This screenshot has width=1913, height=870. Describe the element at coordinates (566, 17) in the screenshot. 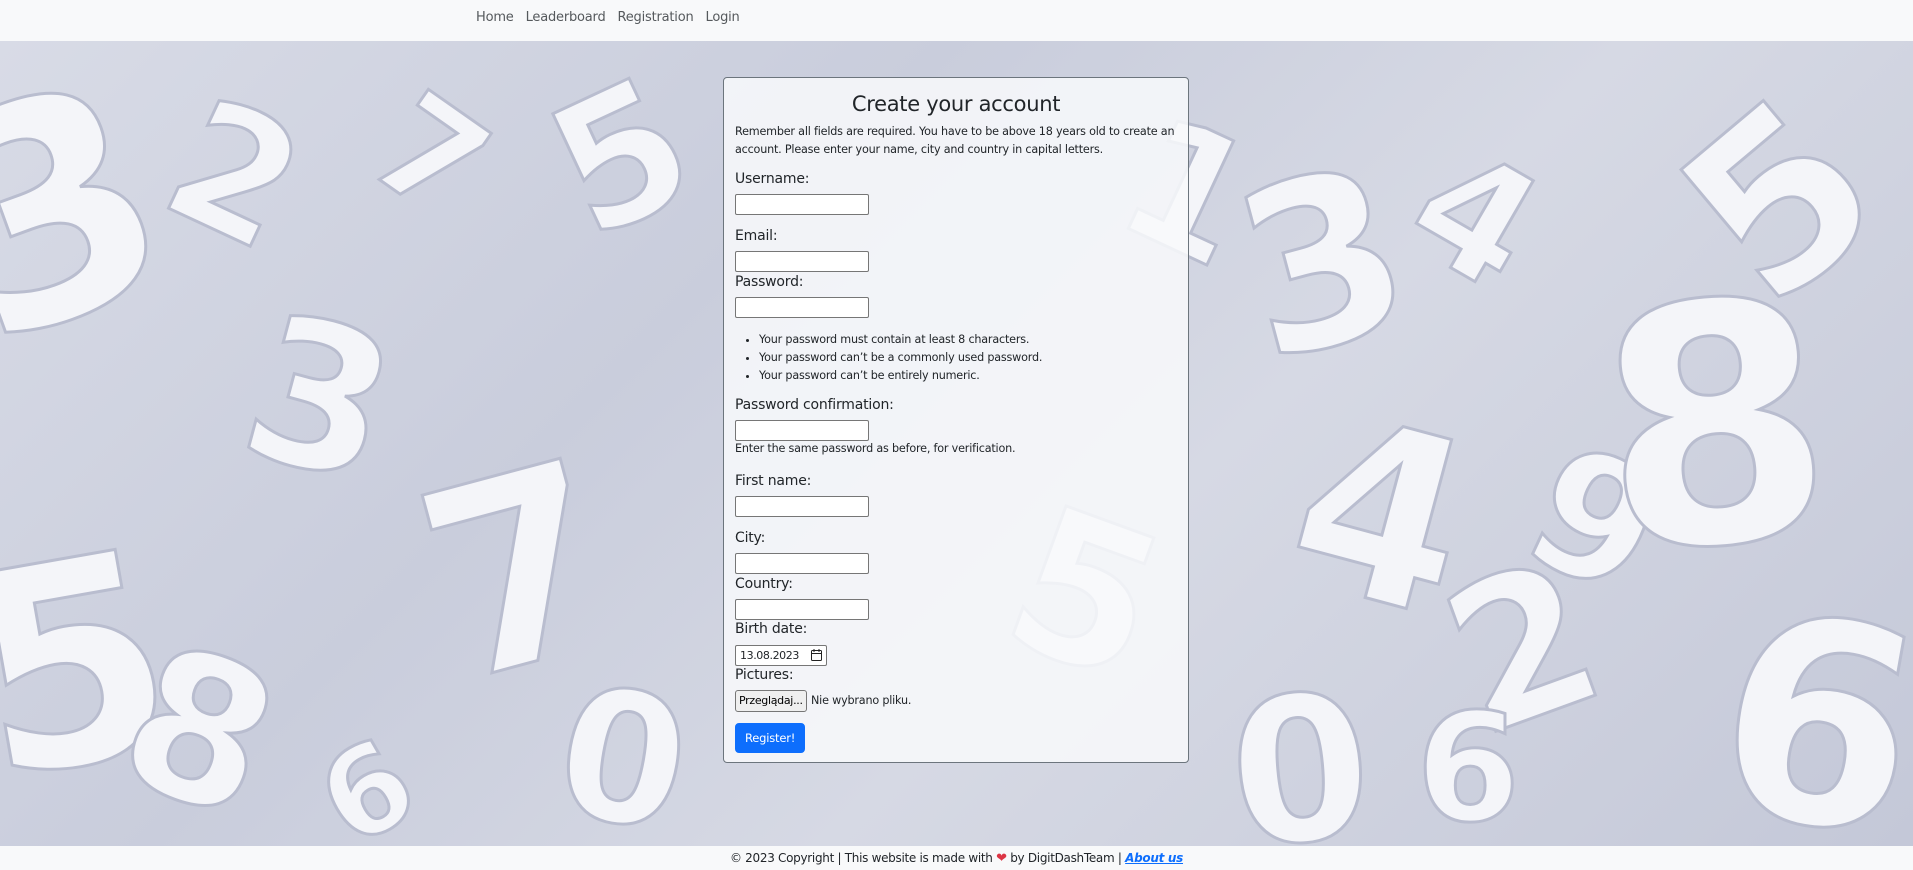

I see `nav-leaderboard-link: Leaderboard` at that location.